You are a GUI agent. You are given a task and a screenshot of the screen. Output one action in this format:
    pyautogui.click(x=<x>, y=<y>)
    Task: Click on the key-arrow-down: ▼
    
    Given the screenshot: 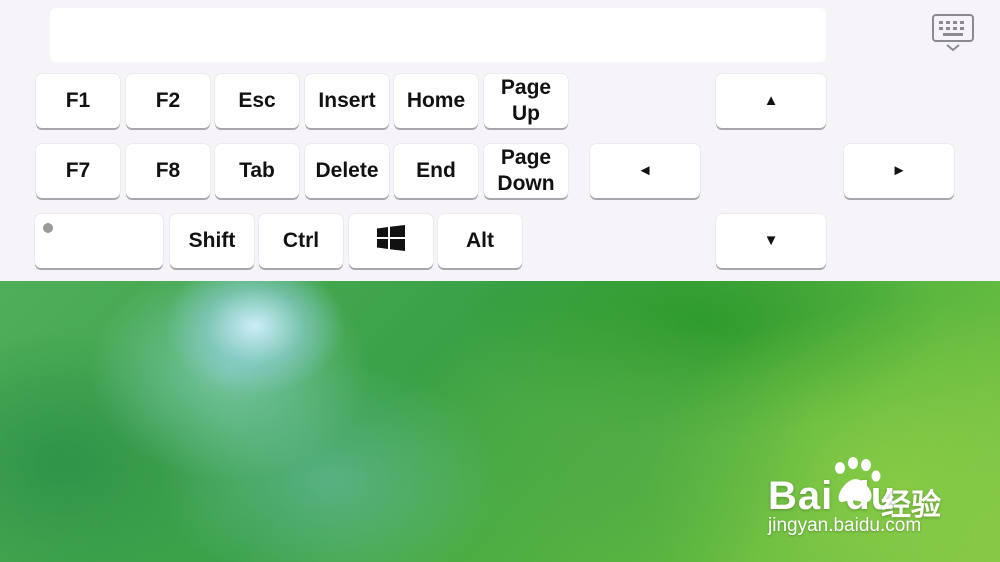 What is the action you would take?
    pyautogui.click(x=771, y=241)
    